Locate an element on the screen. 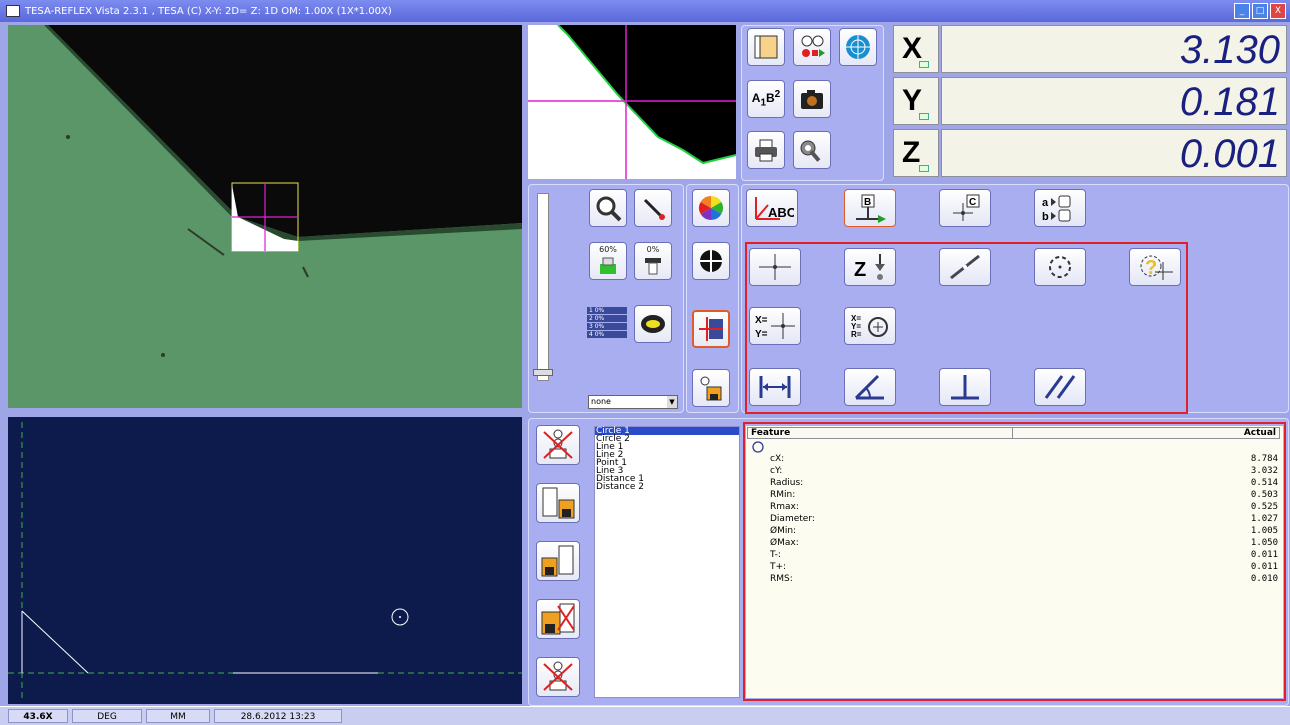 The width and height of the screenshot is (1290, 725). ring-light-icon is located at coordinates (653, 324).